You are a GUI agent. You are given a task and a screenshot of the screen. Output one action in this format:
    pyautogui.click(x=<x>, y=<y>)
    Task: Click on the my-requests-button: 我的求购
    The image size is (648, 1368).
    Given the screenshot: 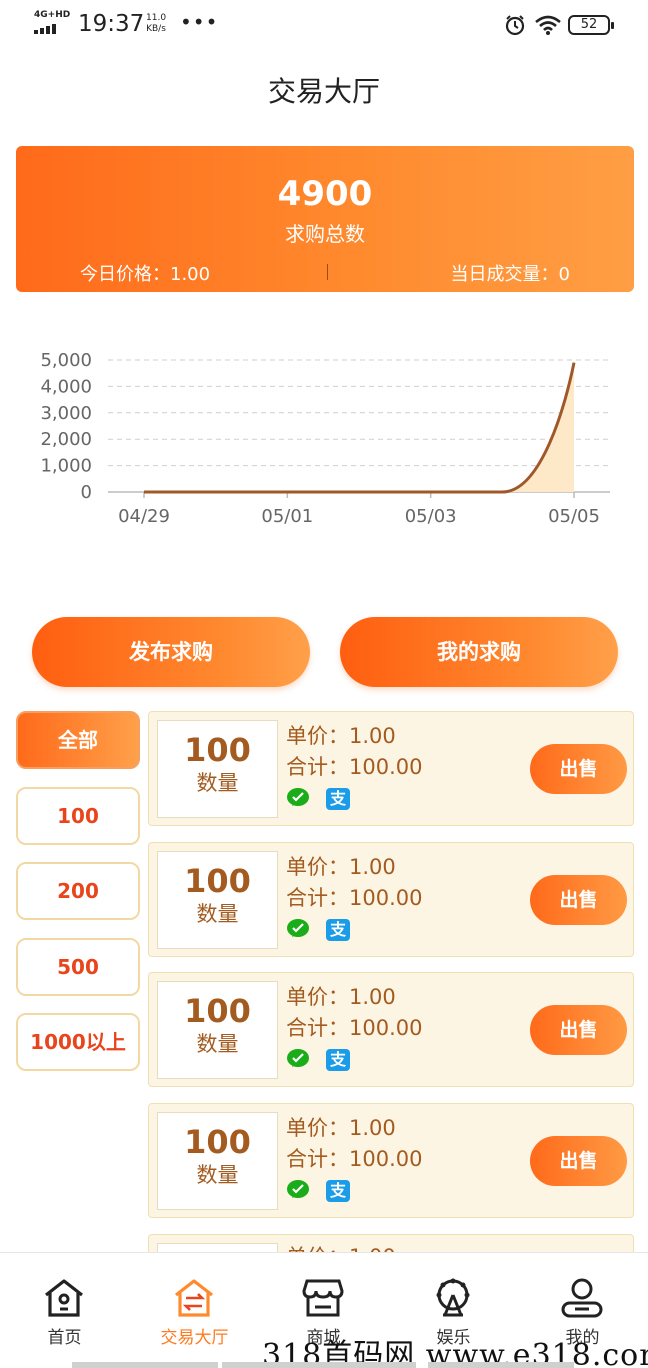 What is the action you would take?
    pyautogui.click(x=479, y=652)
    